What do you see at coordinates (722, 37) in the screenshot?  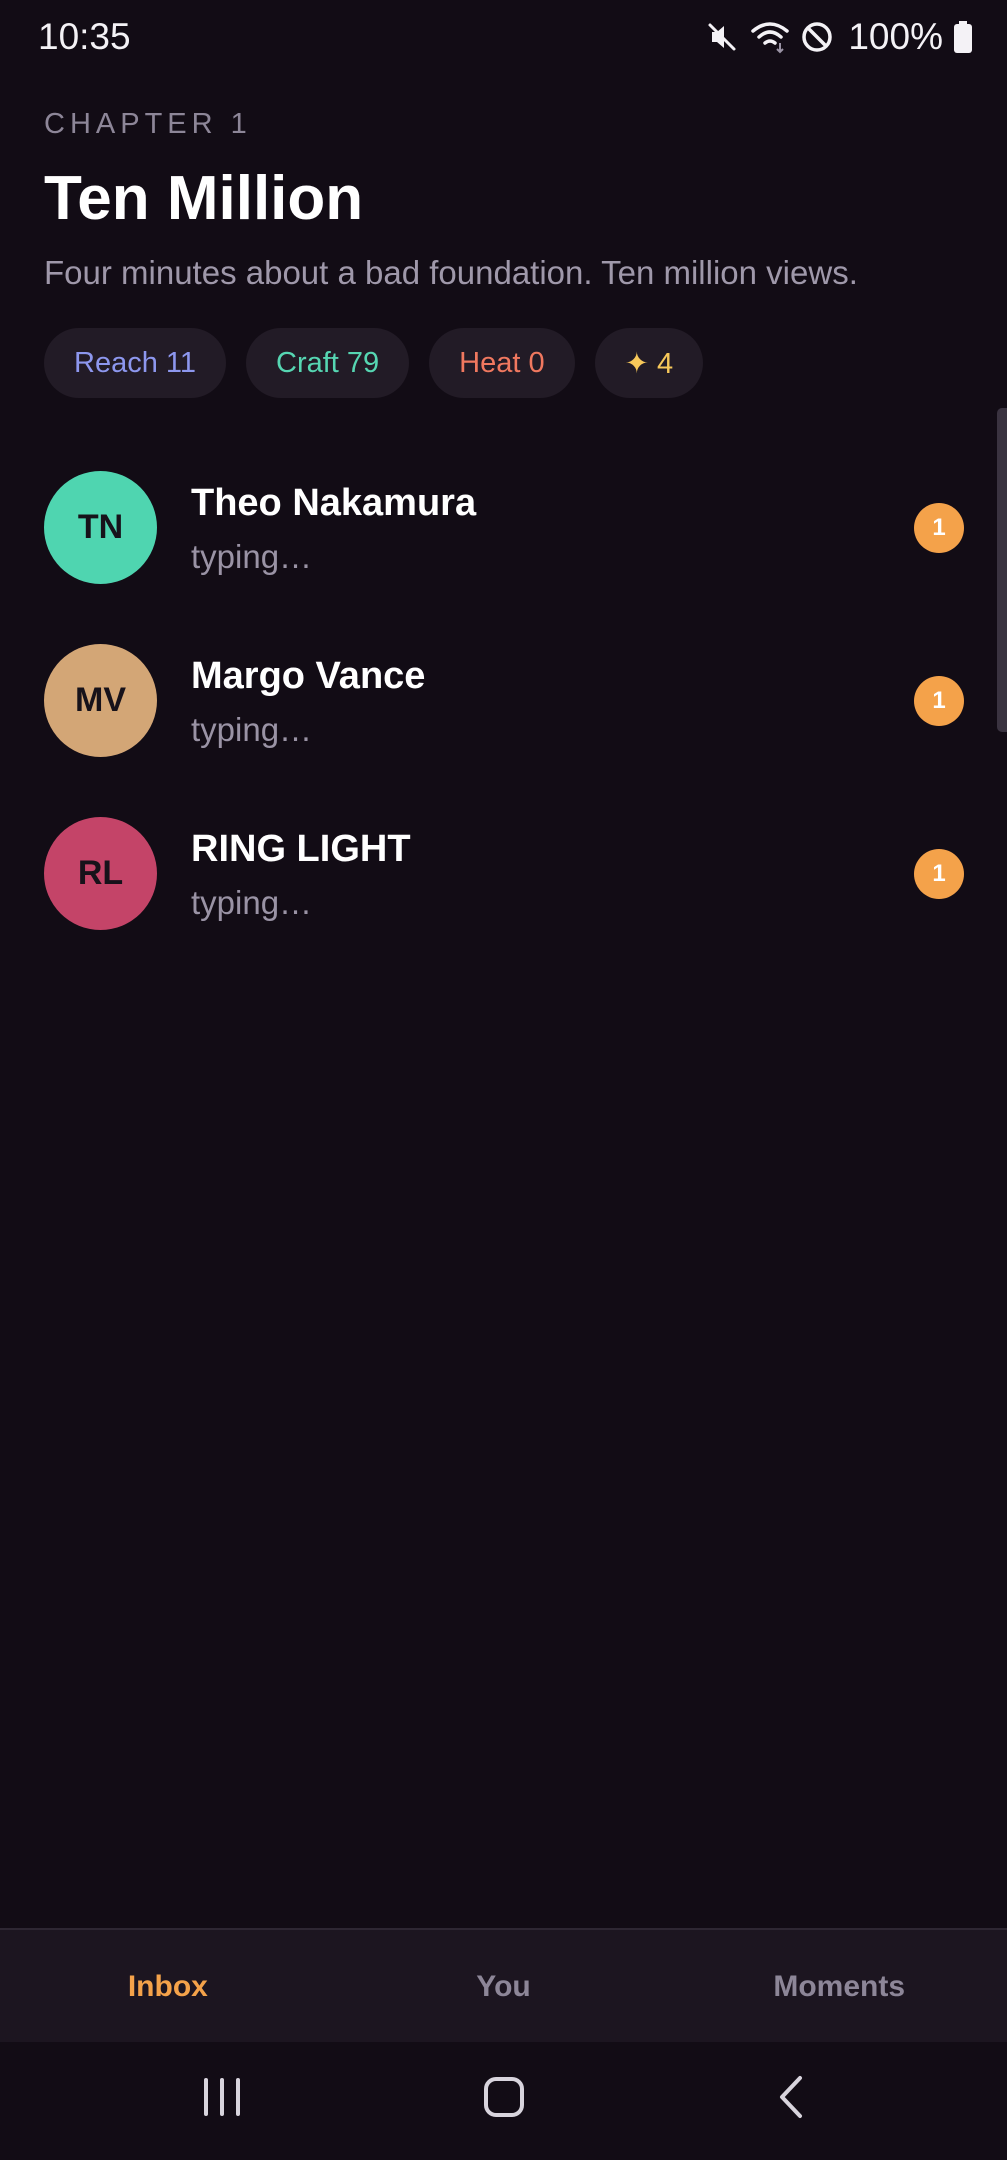 I see `mute-icon` at bounding box center [722, 37].